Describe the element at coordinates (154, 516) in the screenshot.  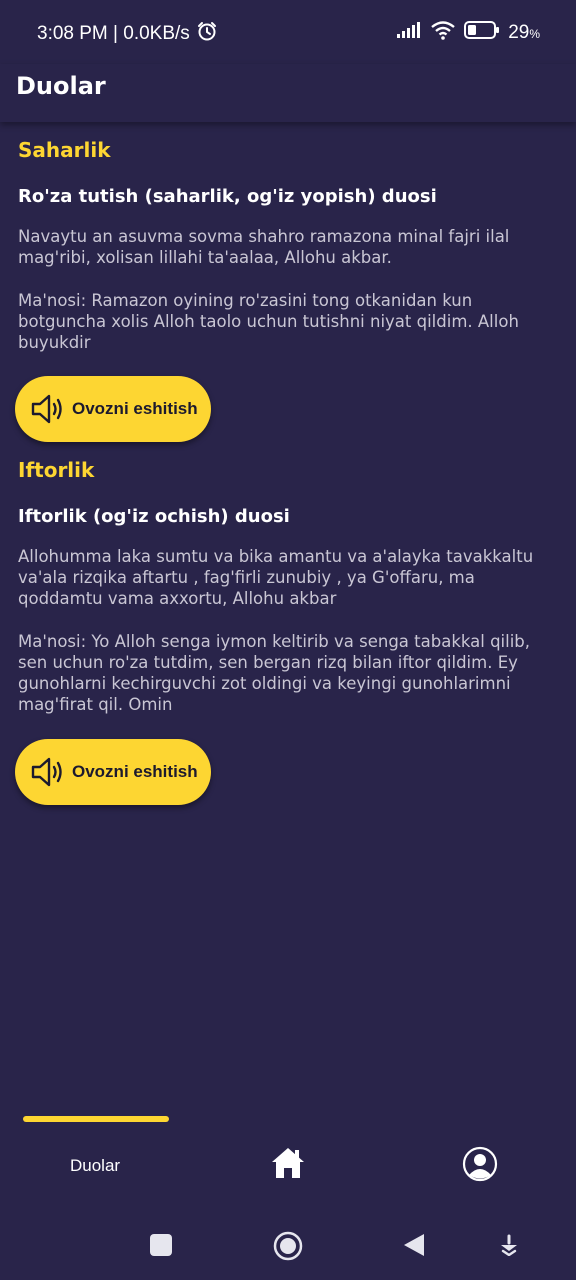
I see `dua-title: Iftorlik (og'iz ochish) duosi` at that location.